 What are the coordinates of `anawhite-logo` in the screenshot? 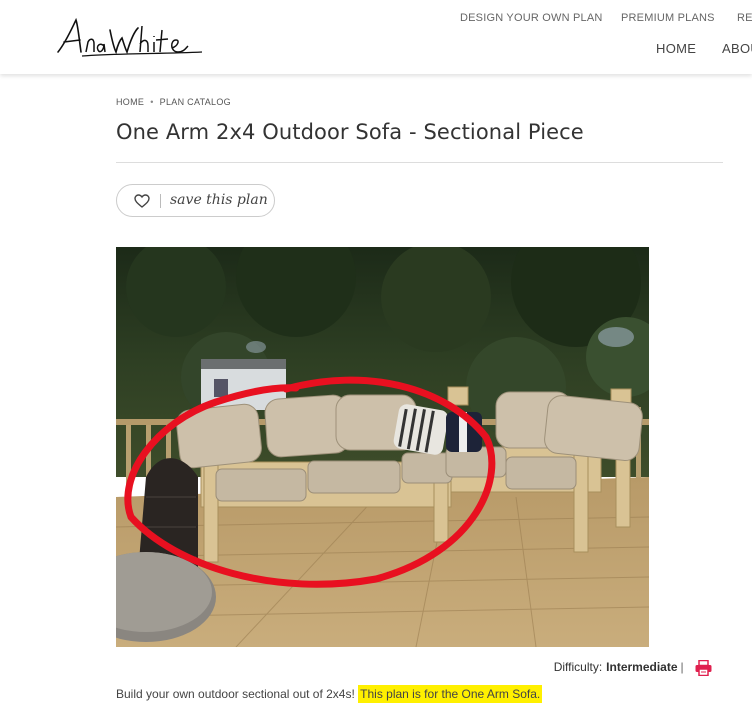 It's located at (130, 37).